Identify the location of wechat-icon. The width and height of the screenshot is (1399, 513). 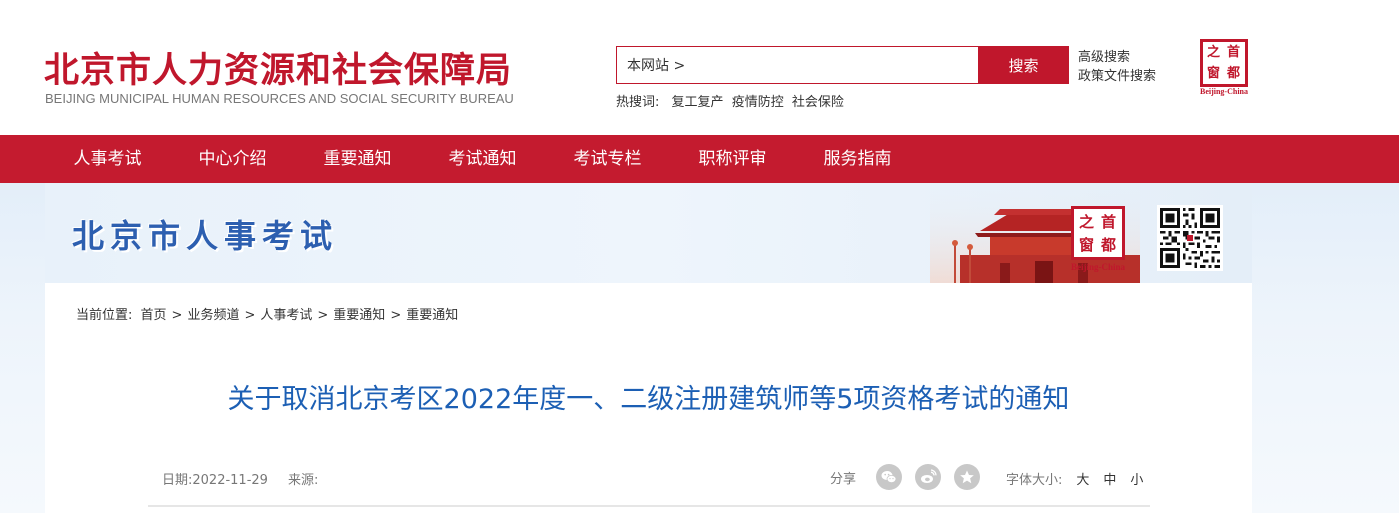
(889, 477).